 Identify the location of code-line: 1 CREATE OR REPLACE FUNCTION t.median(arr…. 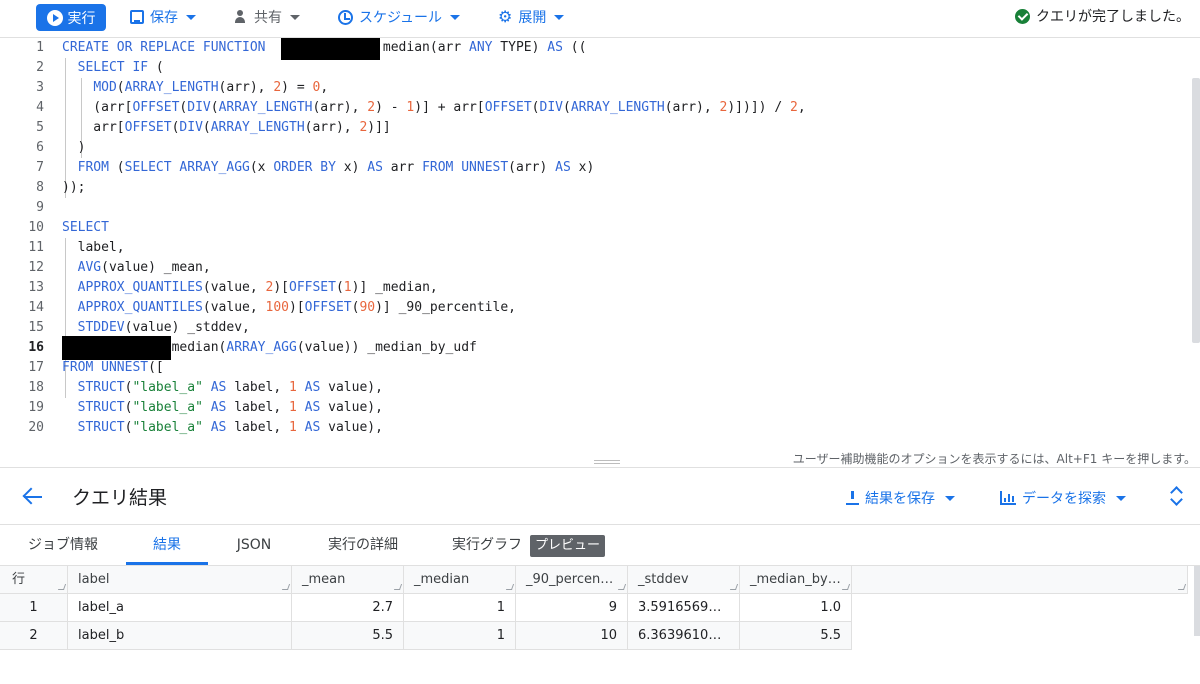
(595, 49).